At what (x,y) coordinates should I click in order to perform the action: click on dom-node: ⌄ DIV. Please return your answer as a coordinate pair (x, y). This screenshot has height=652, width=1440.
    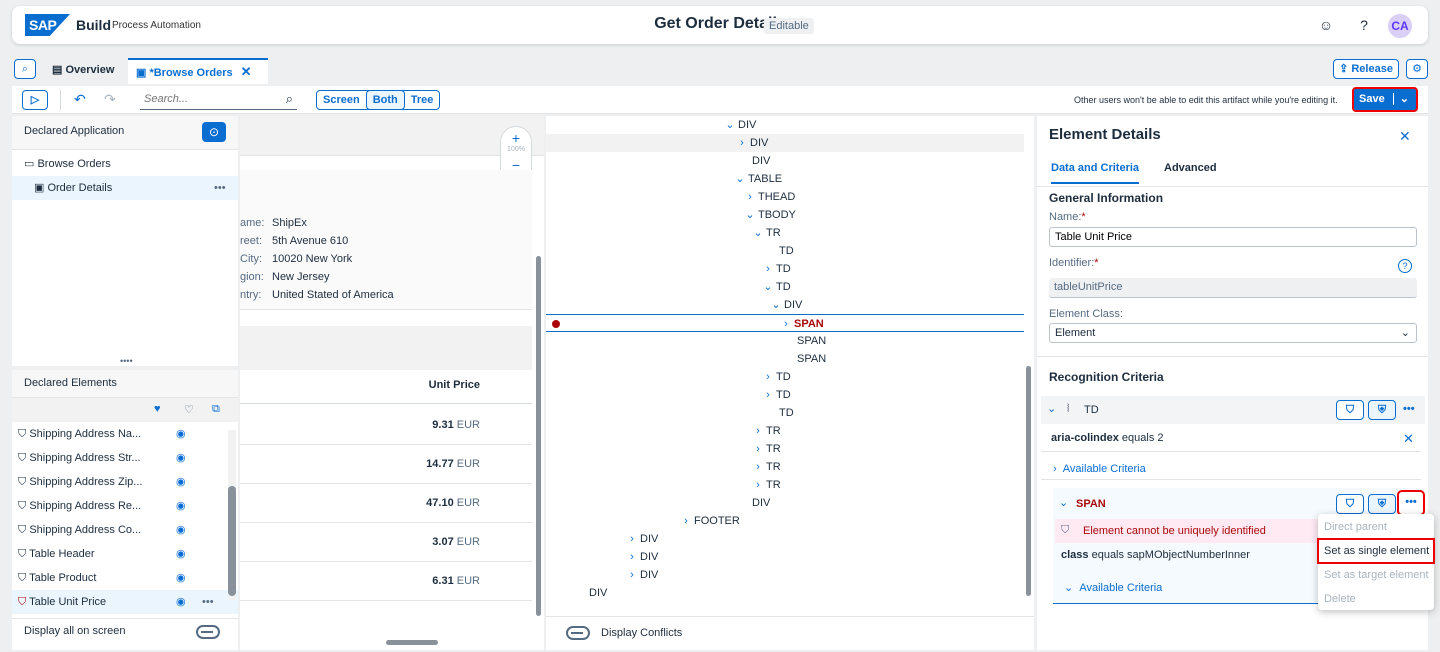
    Looking at the image, I should click on (785, 125).